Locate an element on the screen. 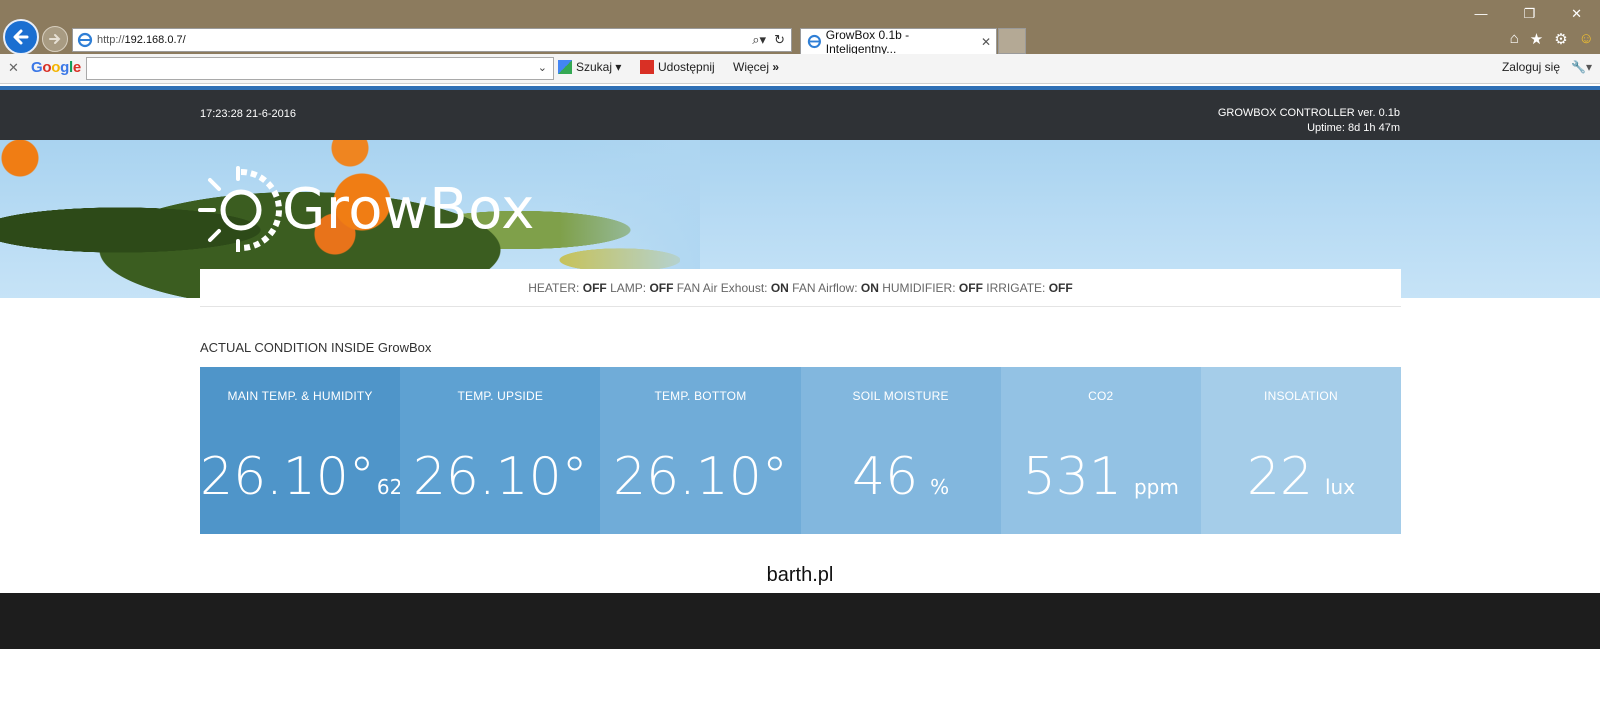 This screenshot has height=720, width=1600. sensor-tile: SOIL MOISTURE 46% is located at coordinates (900, 450).